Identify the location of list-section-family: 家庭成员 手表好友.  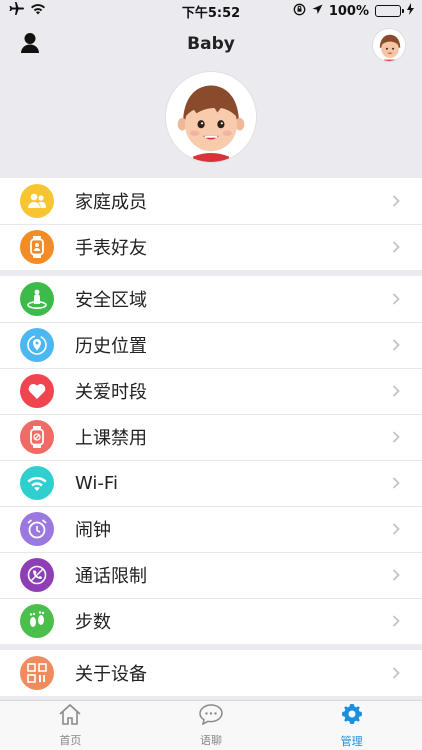
(211, 224).